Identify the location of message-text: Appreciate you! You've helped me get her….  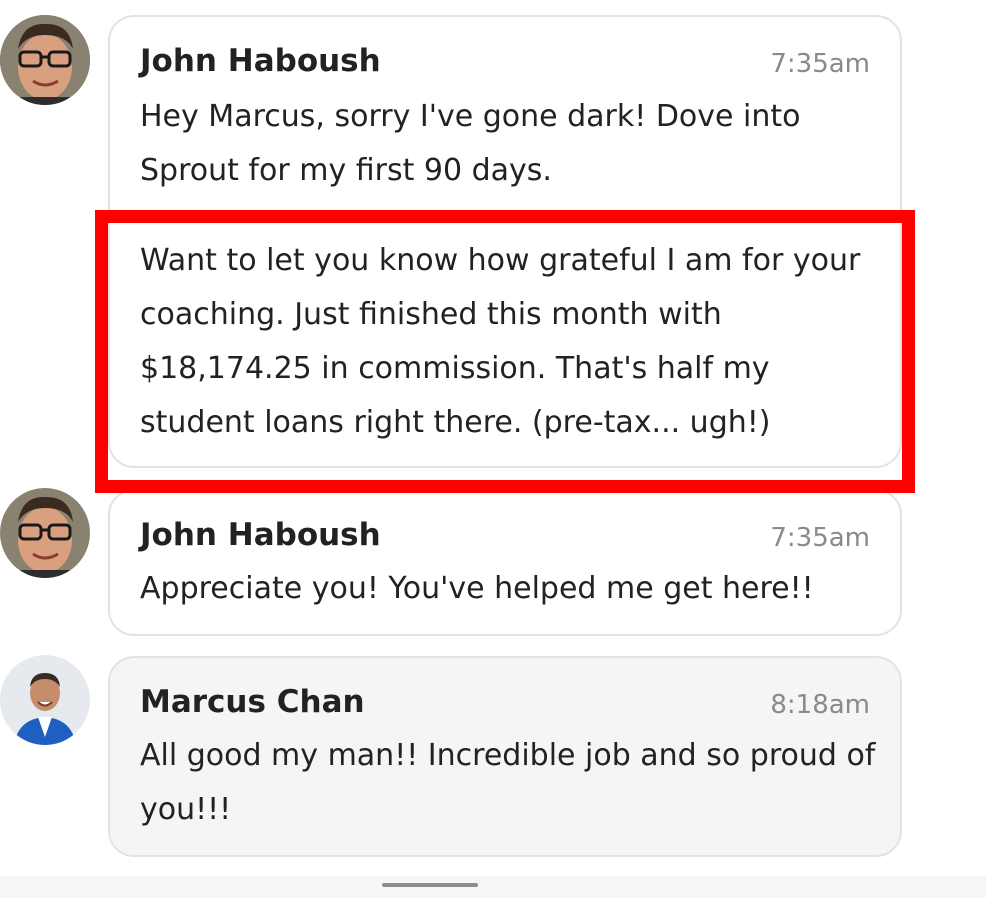
(477, 588).